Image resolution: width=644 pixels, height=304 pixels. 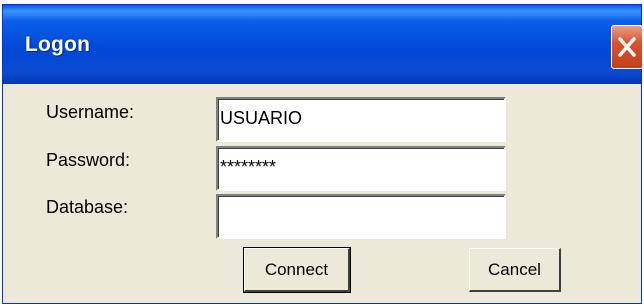 I want to click on close-icon, so click(x=627, y=47).